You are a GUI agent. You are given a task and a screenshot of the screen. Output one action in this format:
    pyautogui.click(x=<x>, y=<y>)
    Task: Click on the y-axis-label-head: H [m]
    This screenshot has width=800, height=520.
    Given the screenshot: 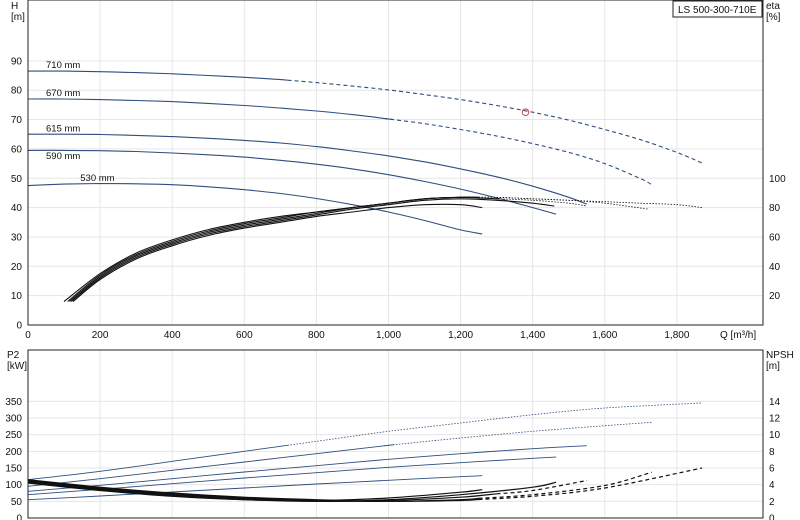 What is the action you would take?
    pyautogui.click(x=18, y=12)
    